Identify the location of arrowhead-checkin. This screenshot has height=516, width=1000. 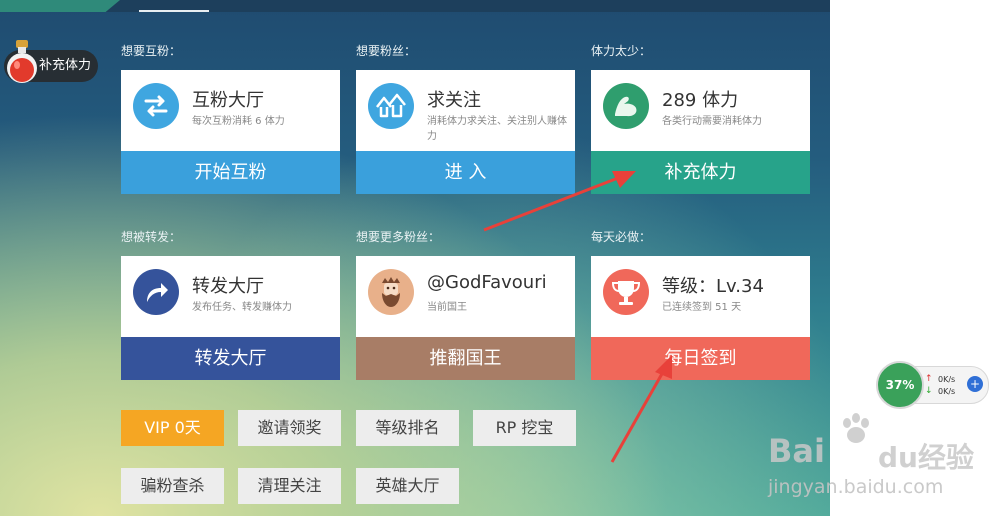
(663, 367).